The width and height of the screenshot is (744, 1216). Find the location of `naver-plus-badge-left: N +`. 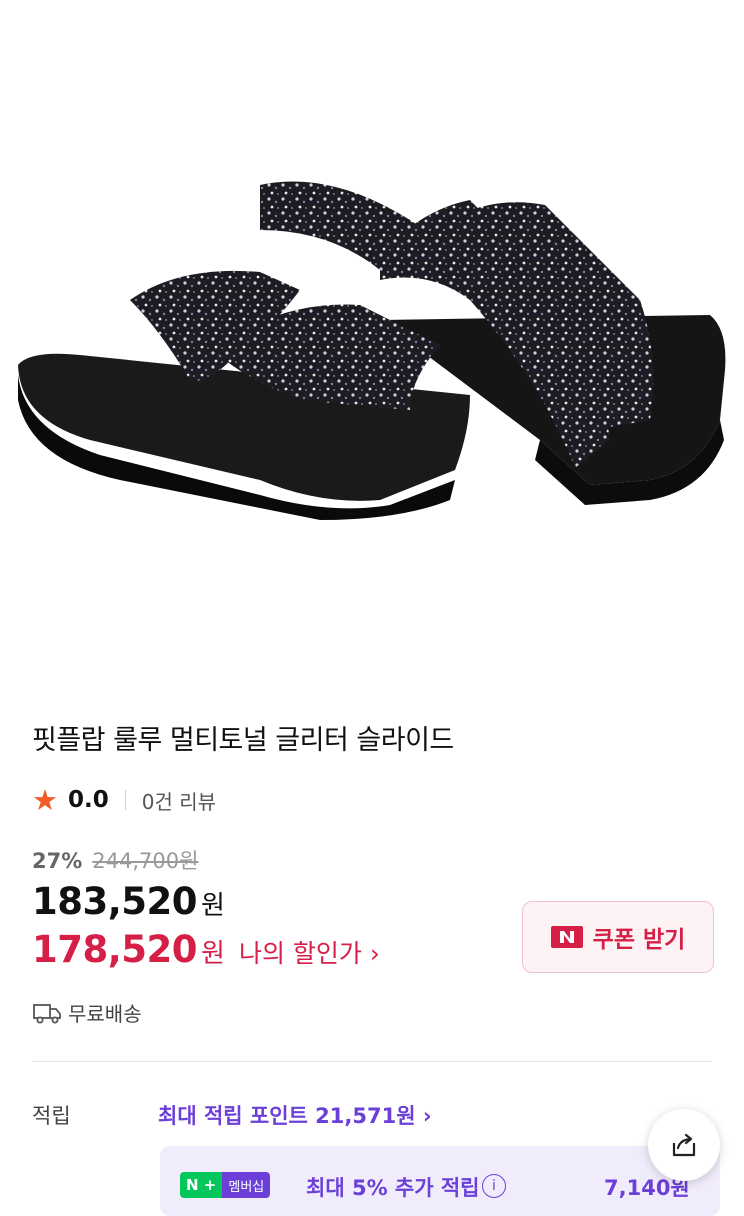

naver-plus-badge-left: N + is located at coordinates (201, 1185).